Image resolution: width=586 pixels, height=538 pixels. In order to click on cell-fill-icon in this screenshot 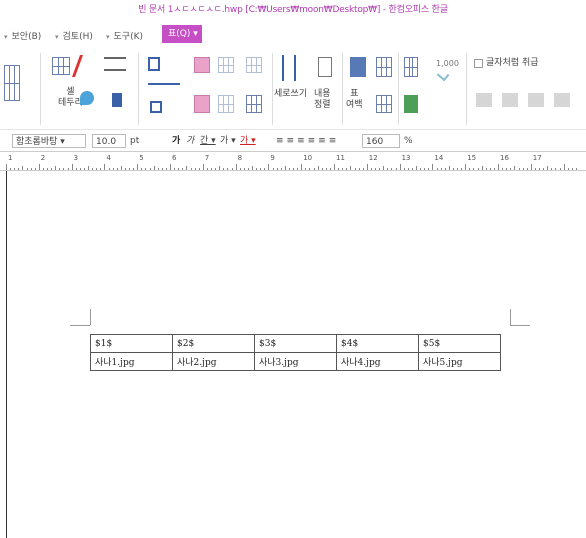, I will do `click(117, 100)`.